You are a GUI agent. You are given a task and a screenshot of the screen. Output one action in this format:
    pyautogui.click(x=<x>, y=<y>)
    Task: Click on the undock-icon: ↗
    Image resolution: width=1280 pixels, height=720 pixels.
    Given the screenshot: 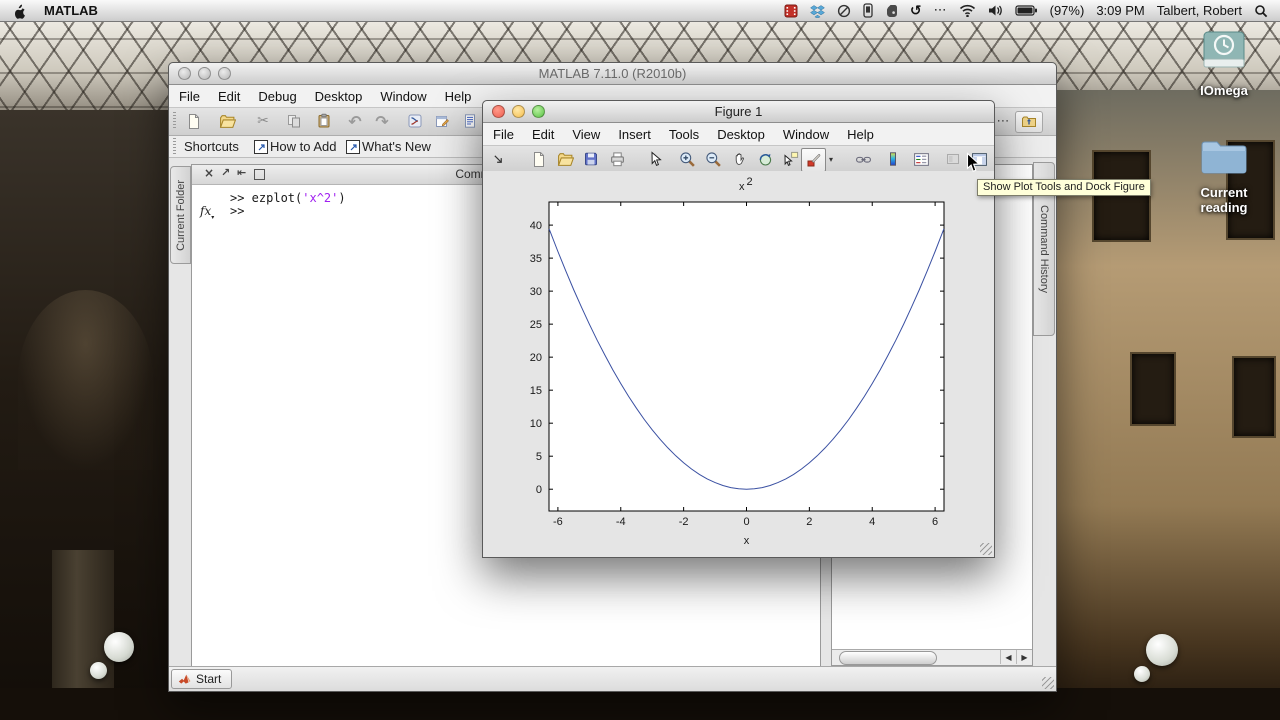 What is the action you would take?
    pyautogui.click(x=225, y=172)
    